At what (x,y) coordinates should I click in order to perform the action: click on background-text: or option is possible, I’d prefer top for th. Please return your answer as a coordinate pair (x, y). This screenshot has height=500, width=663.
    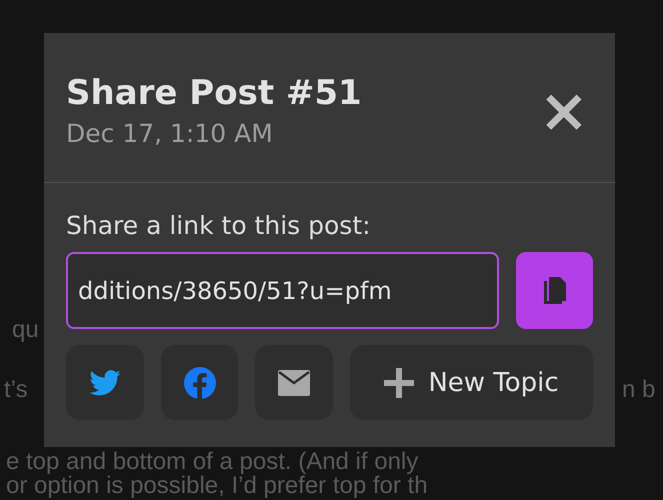
    Looking at the image, I should click on (217, 486).